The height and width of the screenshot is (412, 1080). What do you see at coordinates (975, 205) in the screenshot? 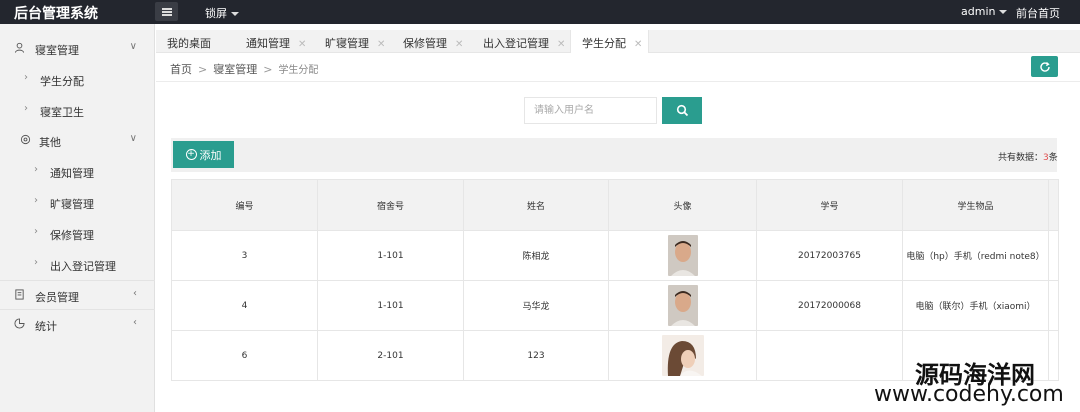
I see `column-header: 学生物品` at bounding box center [975, 205].